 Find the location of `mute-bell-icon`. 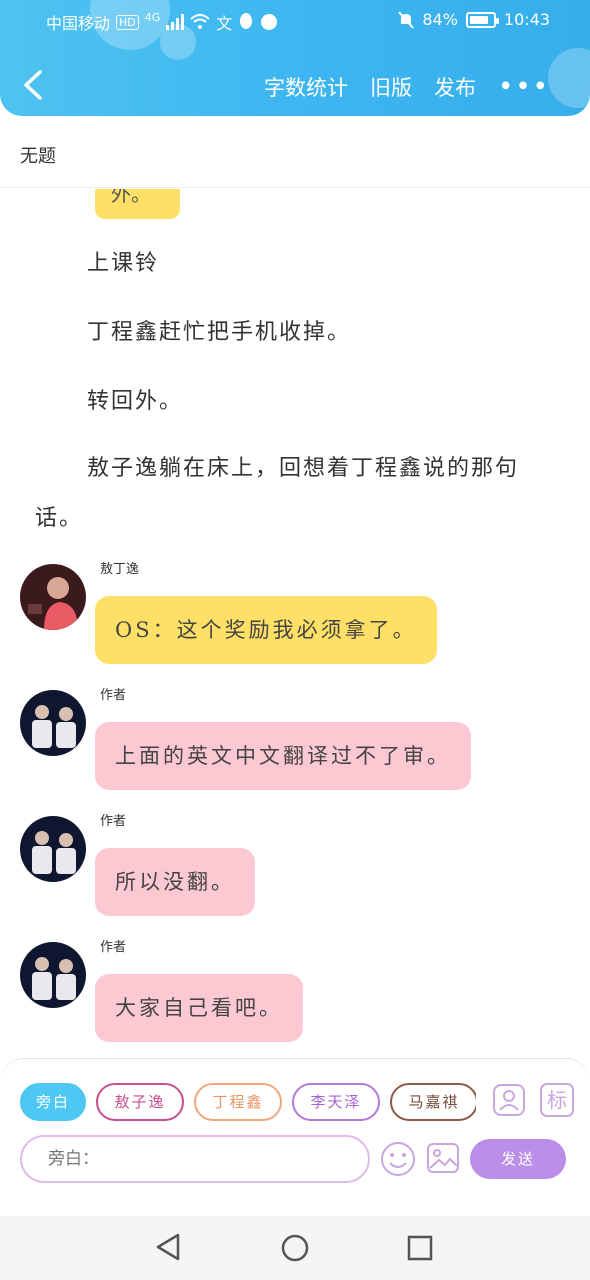

mute-bell-icon is located at coordinates (406, 19).